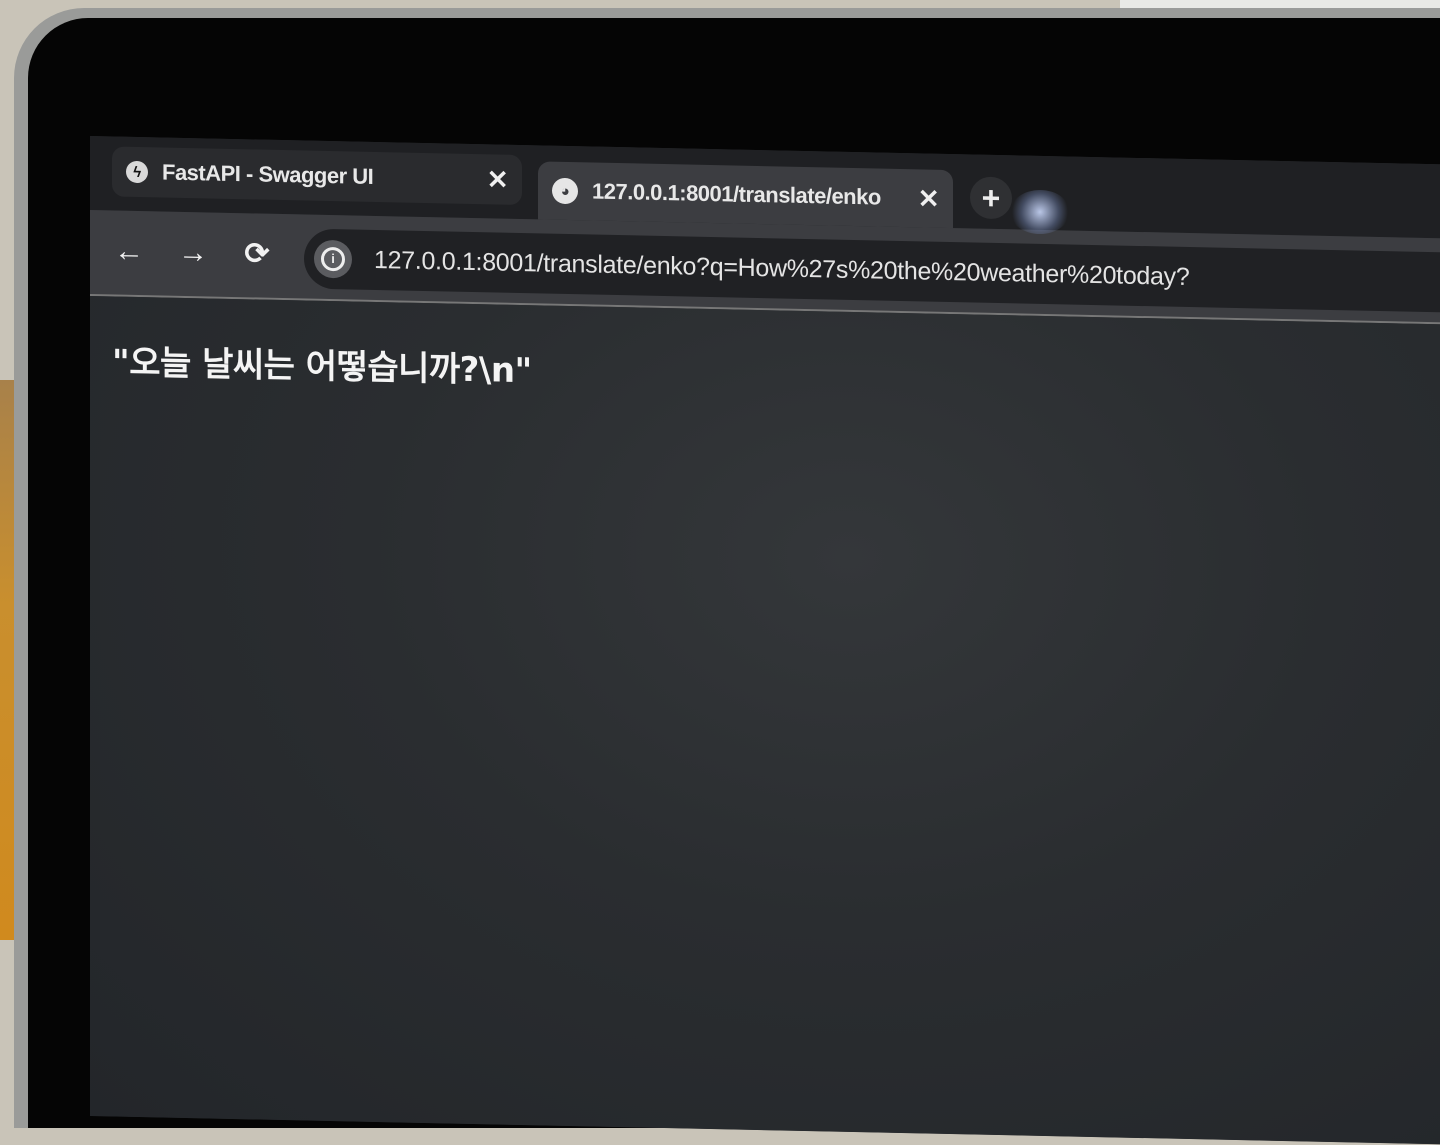  I want to click on tab-swagger-ui: ϟ FastAPI - Swagger UI ✕, so click(317, 176).